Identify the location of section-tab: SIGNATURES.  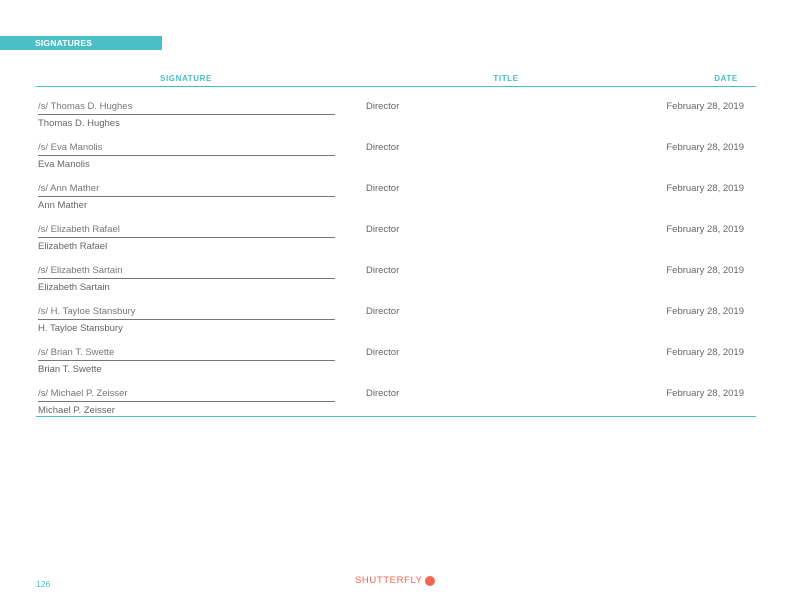
(81, 43).